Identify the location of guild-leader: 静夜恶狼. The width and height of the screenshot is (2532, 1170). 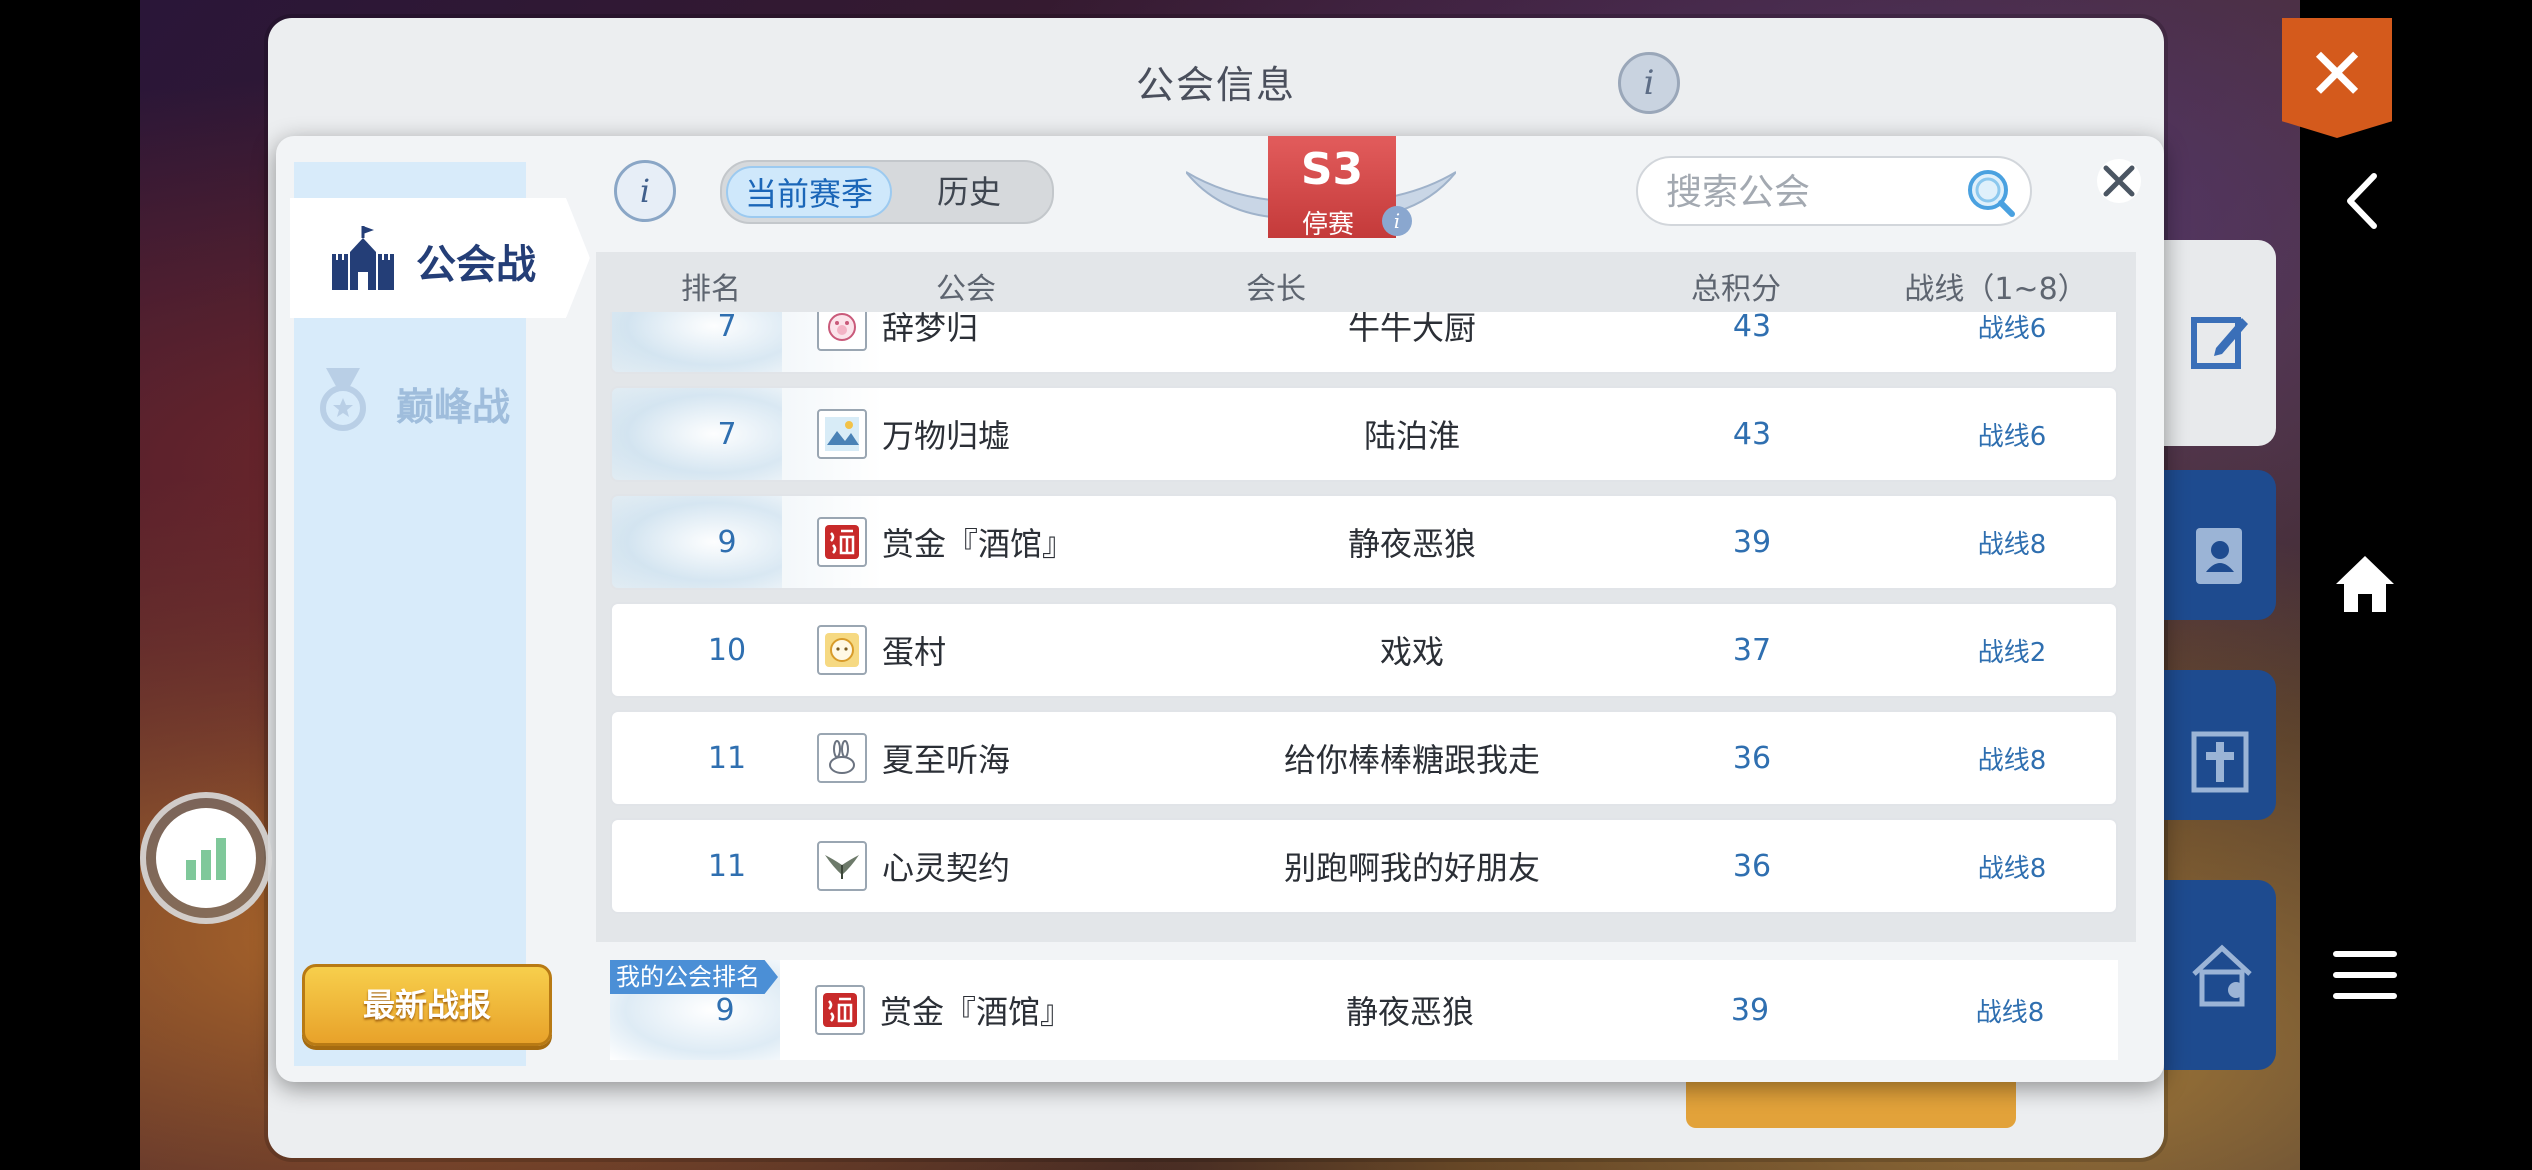
(1411, 544).